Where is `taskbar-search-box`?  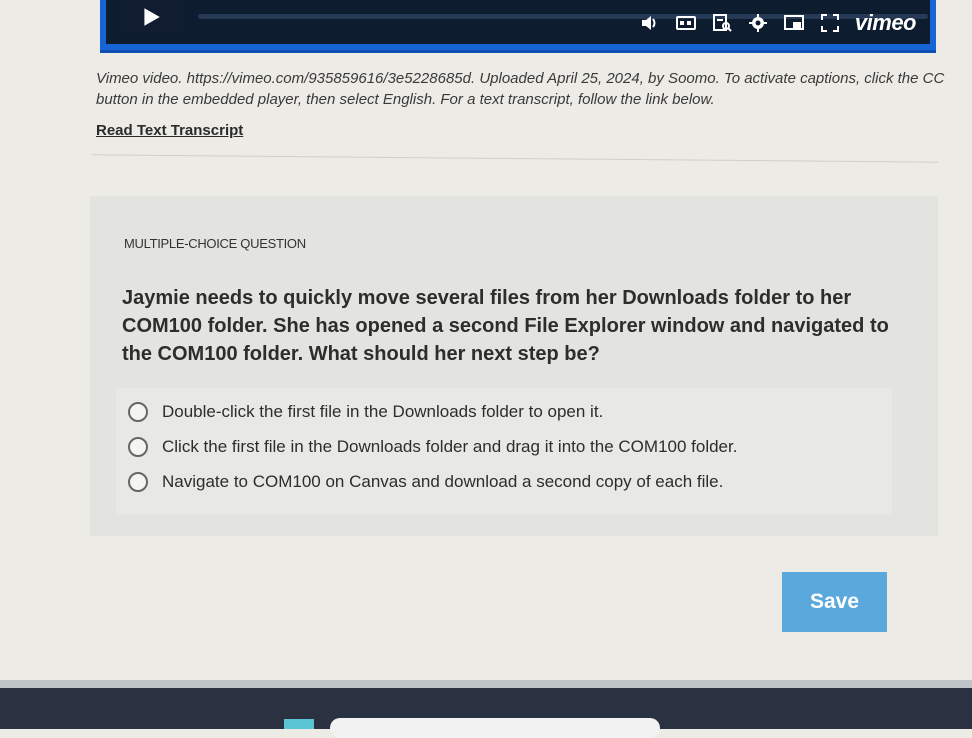
taskbar-search-box is located at coordinates (495, 728).